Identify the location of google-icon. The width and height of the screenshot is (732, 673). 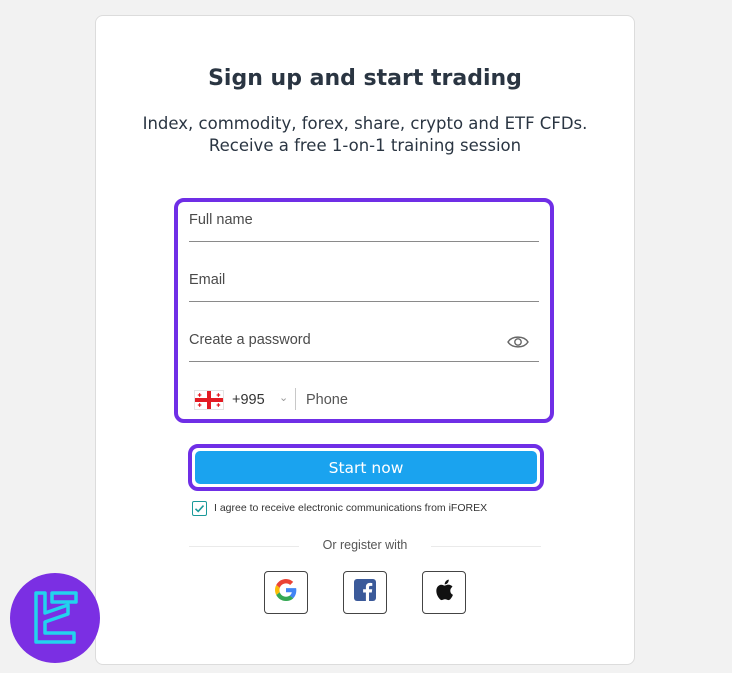
(286, 592).